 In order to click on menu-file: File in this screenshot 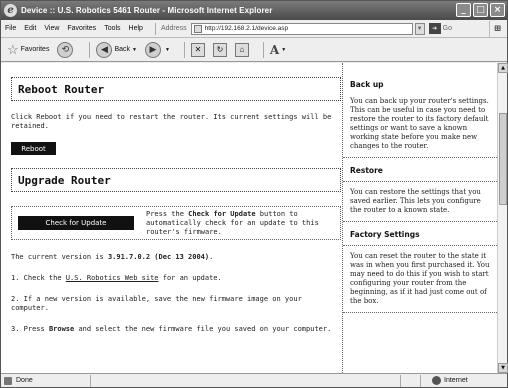, I will do `click(10, 28)`.